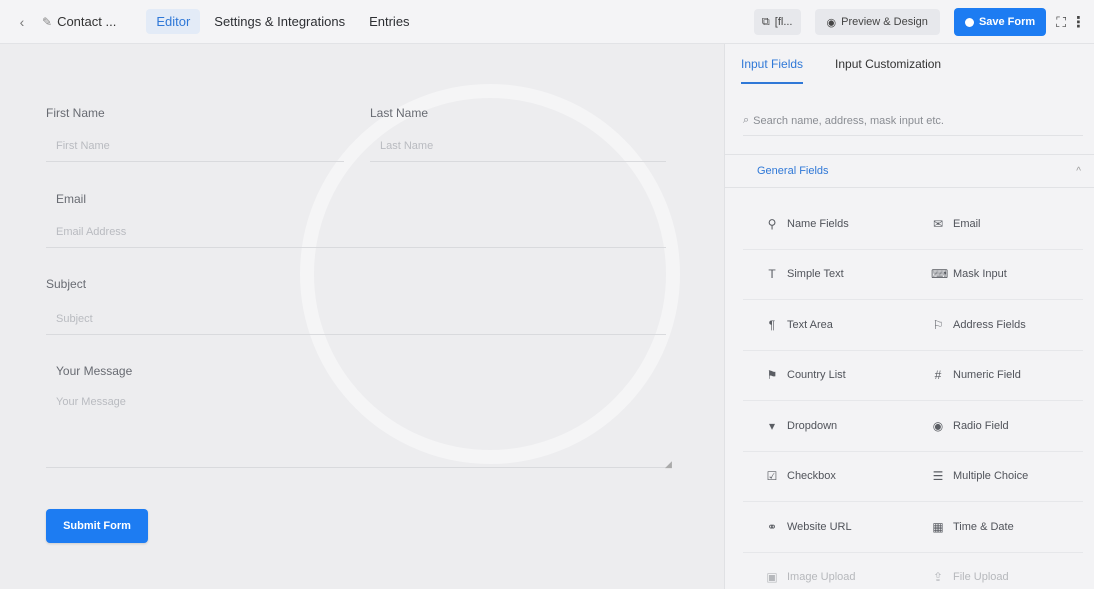 The image size is (1094, 589). I want to click on first-name-label: First Name, so click(75, 113).